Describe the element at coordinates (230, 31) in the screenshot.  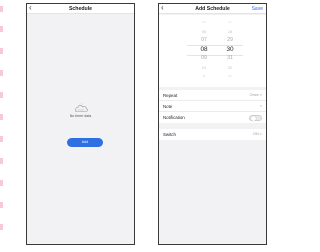
I see `minute-option: 28` at that location.